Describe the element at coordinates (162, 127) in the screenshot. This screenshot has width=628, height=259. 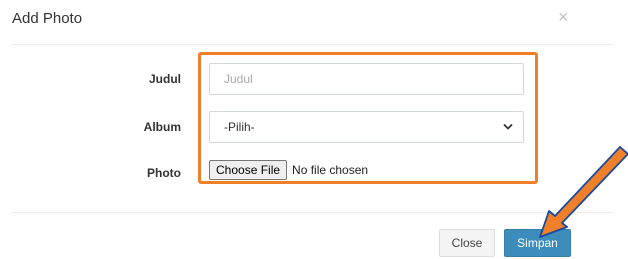
I see `album-label: Album` at that location.